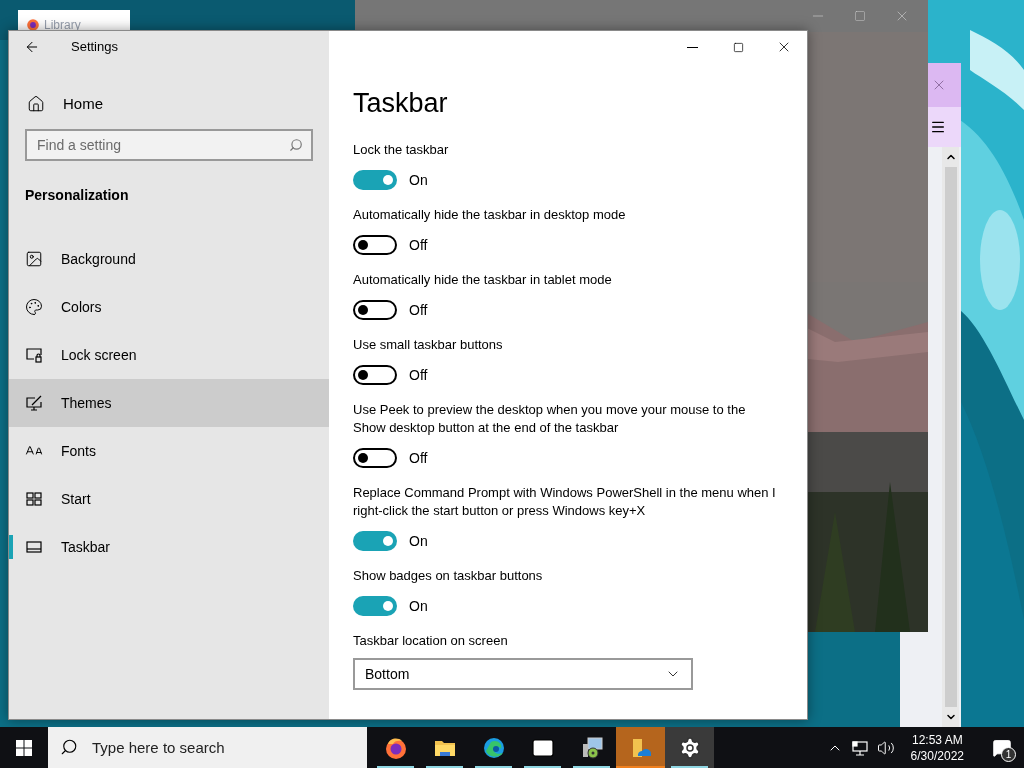 This screenshot has width=1024, height=768. What do you see at coordinates (937, 739) in the screenshot?
I see `clock-time: 12:53 AM` at bounding box center [937, 739].